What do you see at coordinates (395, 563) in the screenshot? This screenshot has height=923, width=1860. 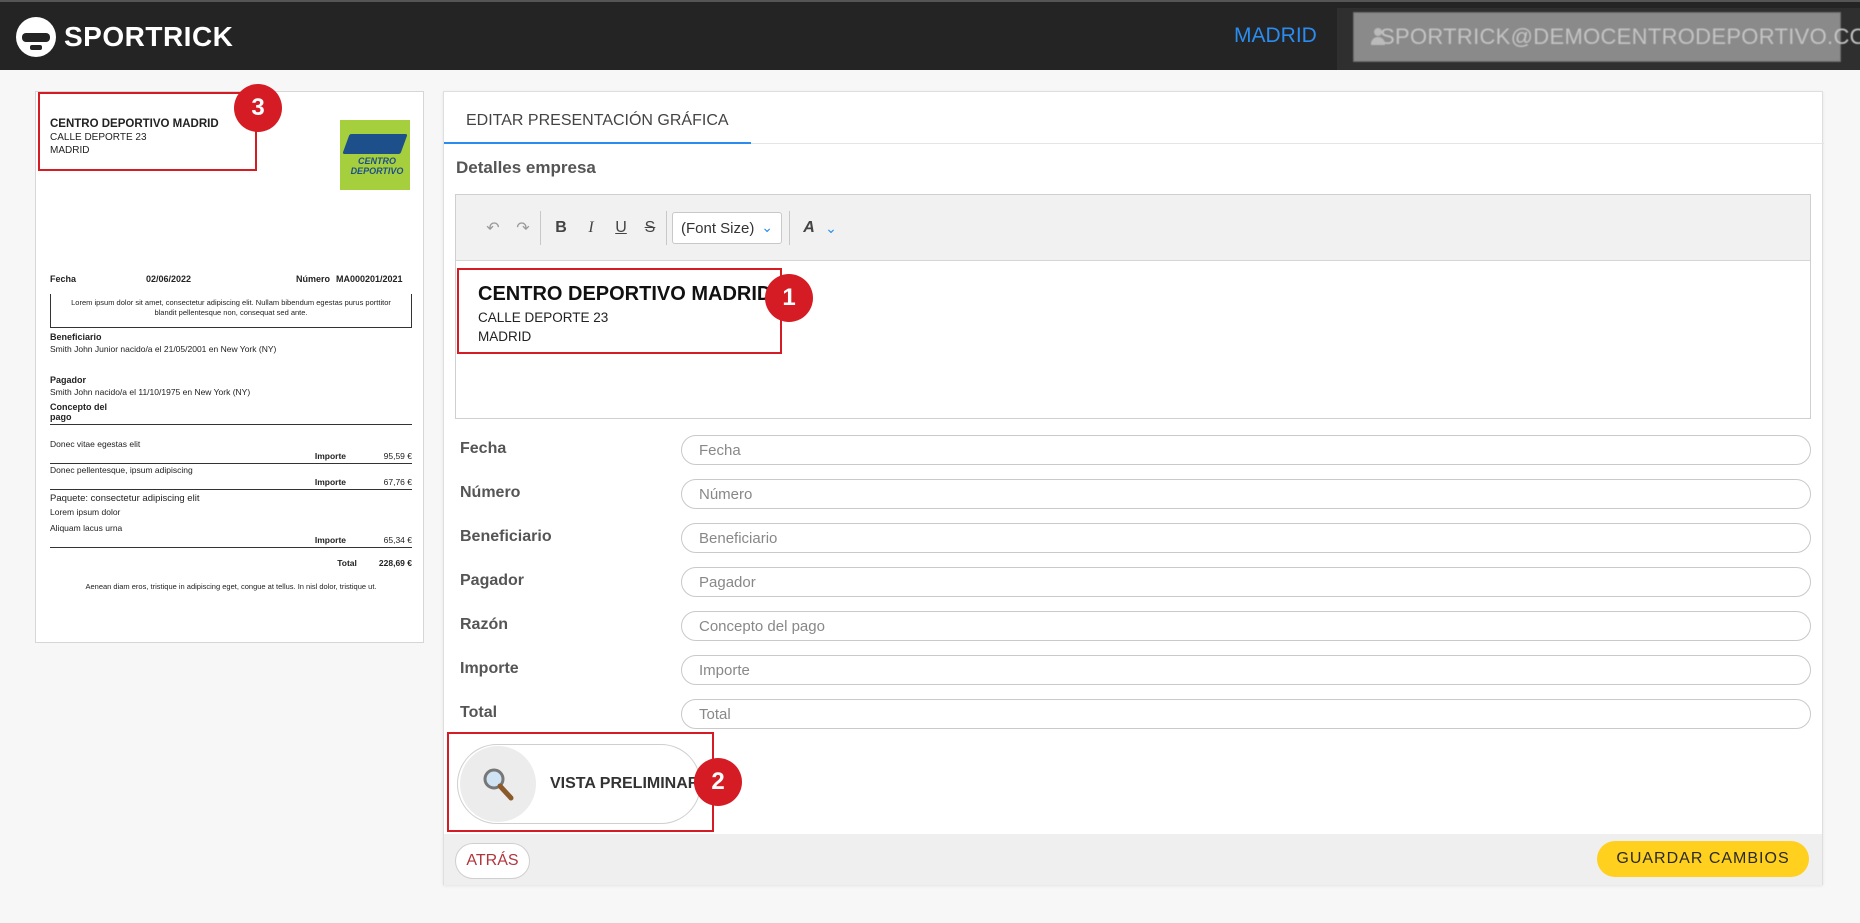 I see `doc-total-value: 228,69 €` at bounding box center [395, 563].